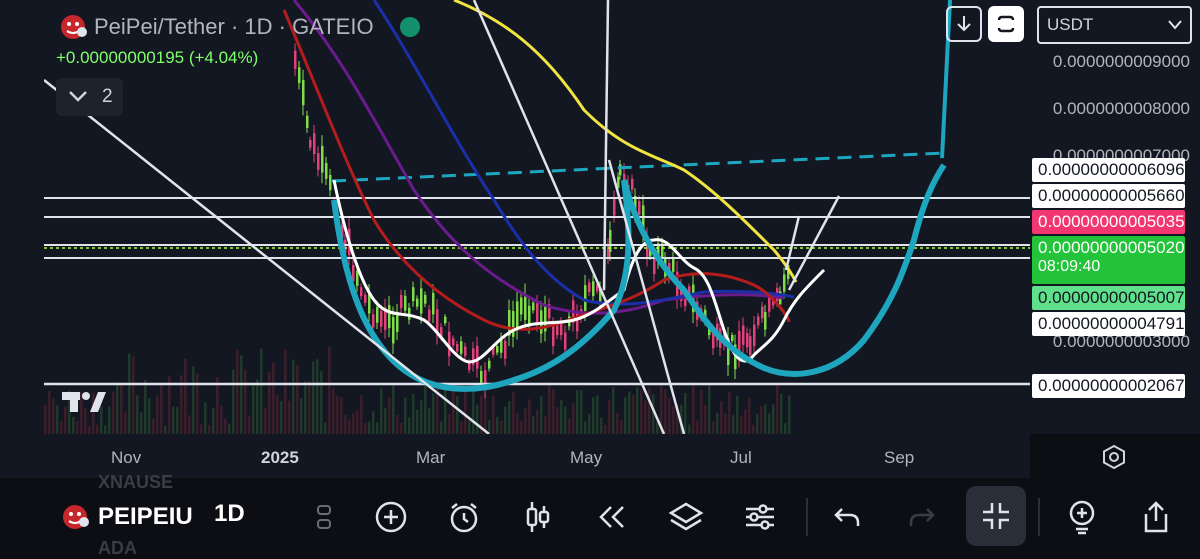 This screenshot has width=1200, height=559. Describe the element at coordinates (1108, 196) in the screenshot. I see `price-tag-level: 0.00000000005660` at that location.